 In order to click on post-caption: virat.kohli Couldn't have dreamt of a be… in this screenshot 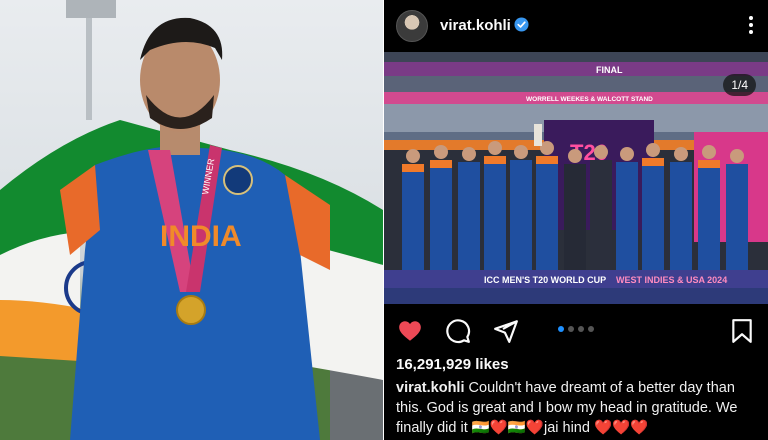, I will do `click(577, 408)`.